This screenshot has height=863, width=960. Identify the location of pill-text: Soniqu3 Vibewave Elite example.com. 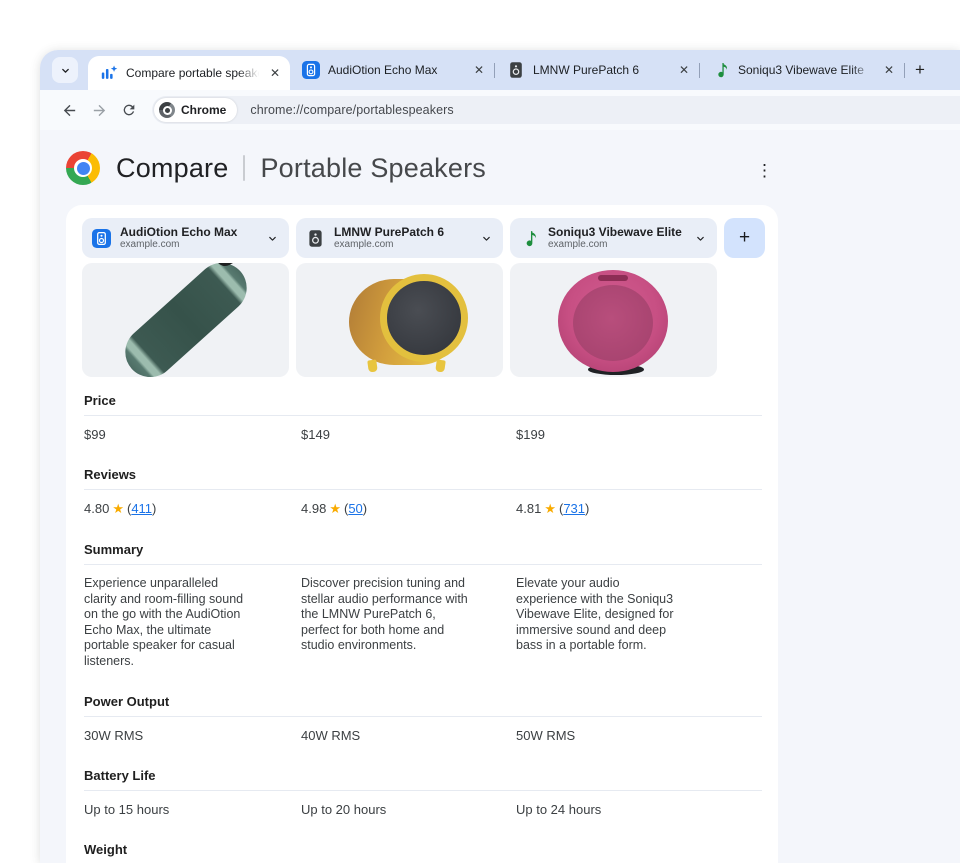
(621, 238).